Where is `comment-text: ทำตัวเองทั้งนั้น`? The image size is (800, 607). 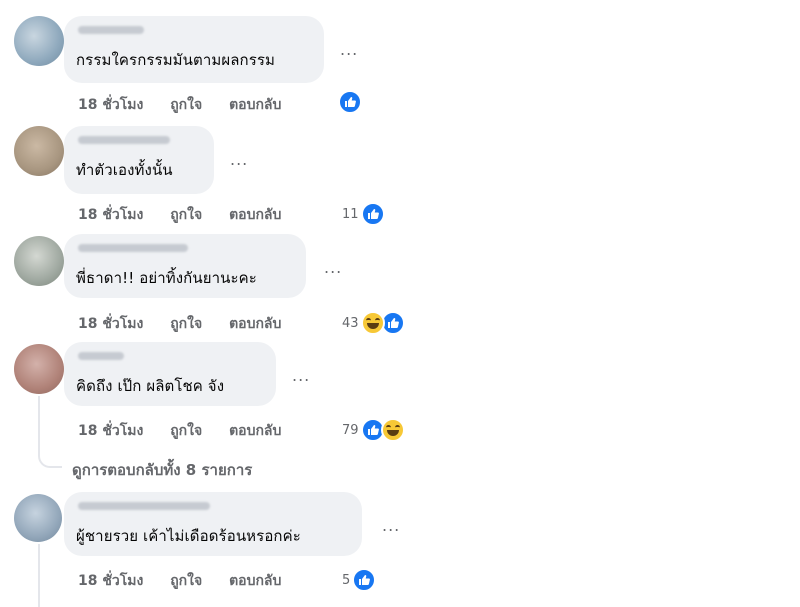
comment-text: ทำตัวเองทั้งนั้น is located at coordinates (124, 170).